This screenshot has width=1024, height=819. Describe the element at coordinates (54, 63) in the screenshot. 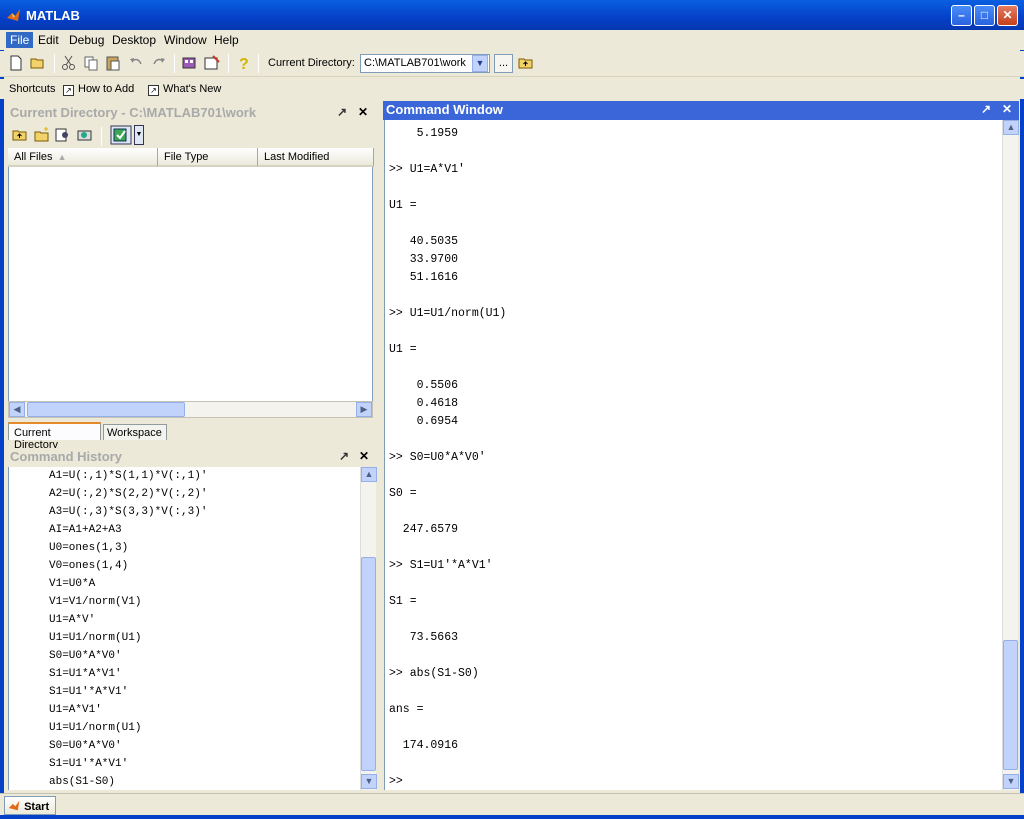

I see `toolbar-separator` at that location.